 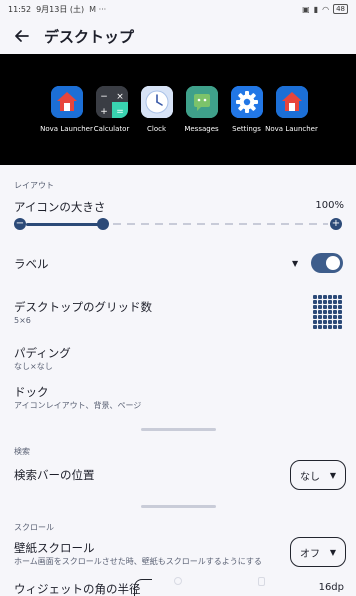 I want to click on desktop-grid-label: デスクトップのグリッド数, so click(x=83, y=307).